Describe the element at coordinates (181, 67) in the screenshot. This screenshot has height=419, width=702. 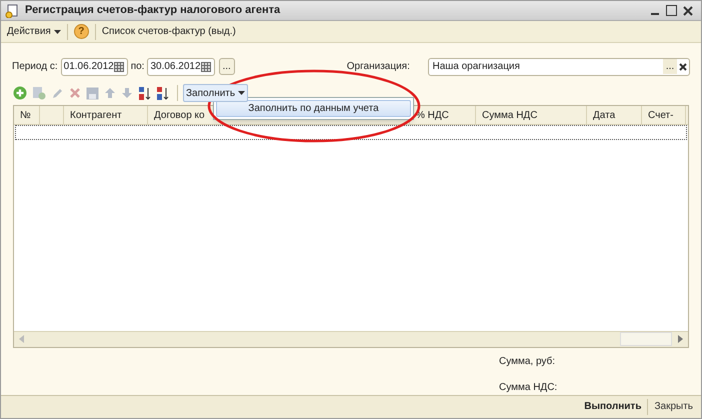
I see `date-to-field: 30.06.2012` at that location.